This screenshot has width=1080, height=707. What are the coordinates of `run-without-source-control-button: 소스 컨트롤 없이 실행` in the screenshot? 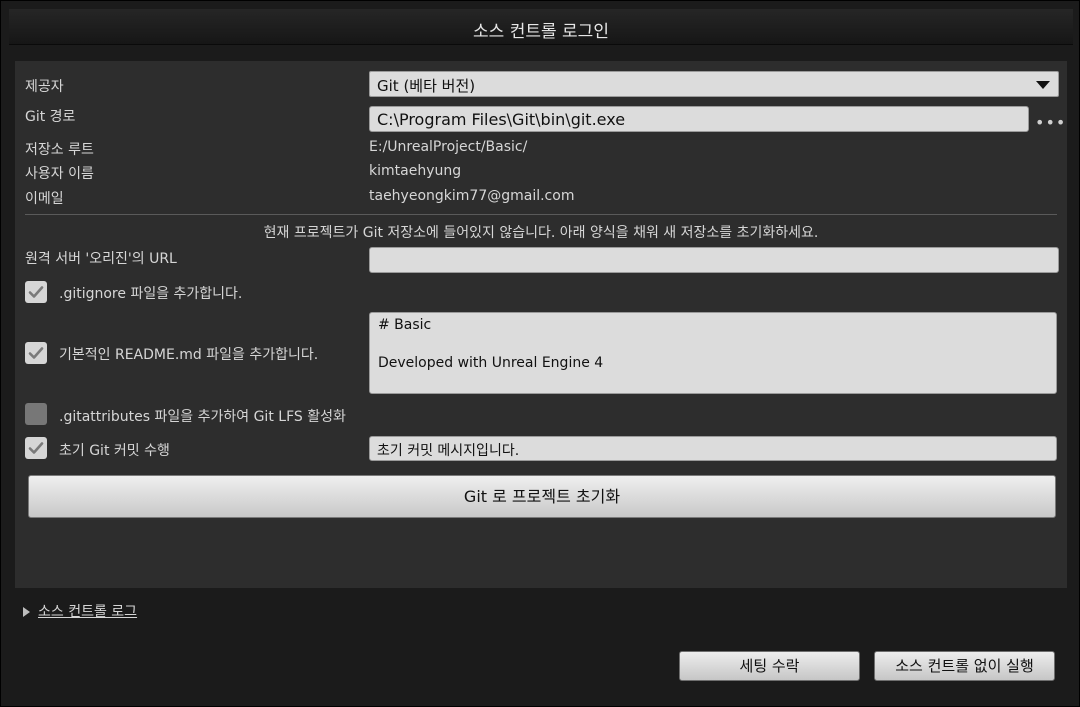 It's located at (964, 666).